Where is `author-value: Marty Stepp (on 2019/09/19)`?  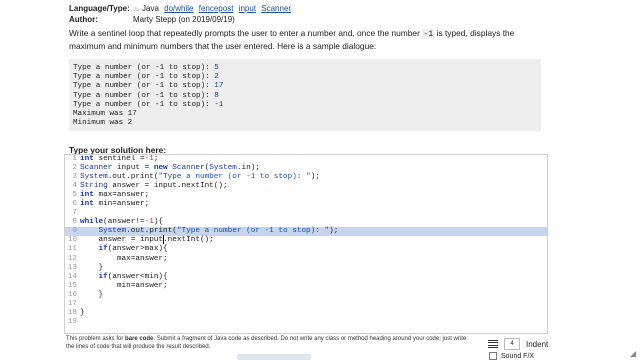
author-value: Marty Stepp (on 2019/09/19) is located at coordinates (184, 19).